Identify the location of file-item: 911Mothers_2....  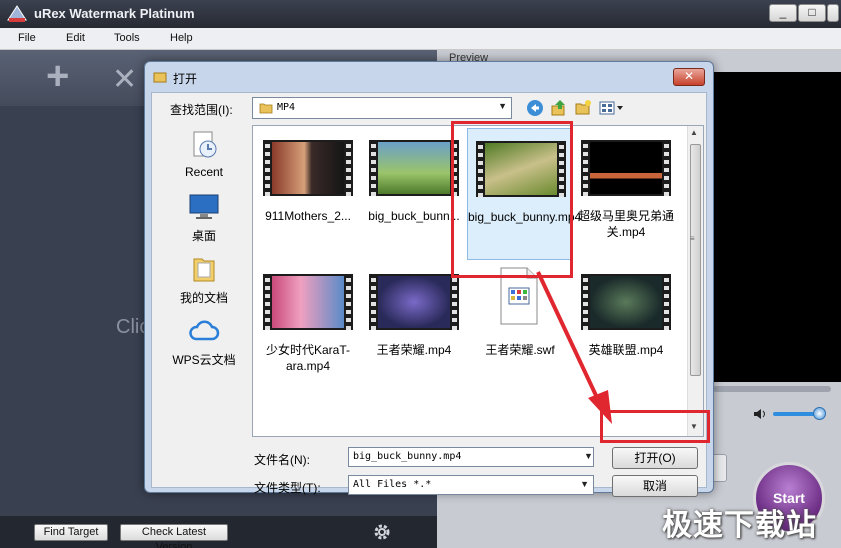
(308, 194).